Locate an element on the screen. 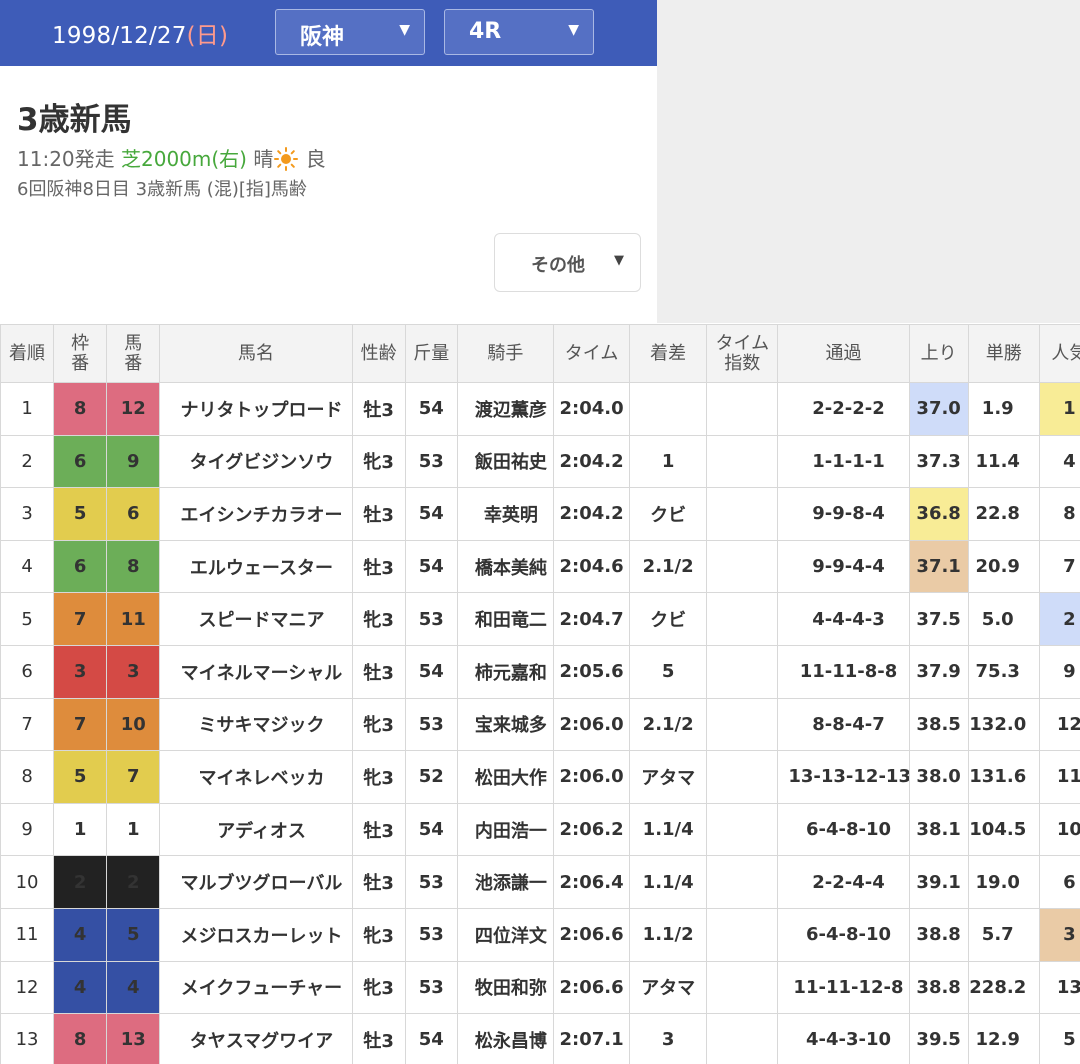 Image resolution: width=1080 pixels, height=1064 pixels. jockey-link: 四位洋文 is located at coordinates (505, 934).